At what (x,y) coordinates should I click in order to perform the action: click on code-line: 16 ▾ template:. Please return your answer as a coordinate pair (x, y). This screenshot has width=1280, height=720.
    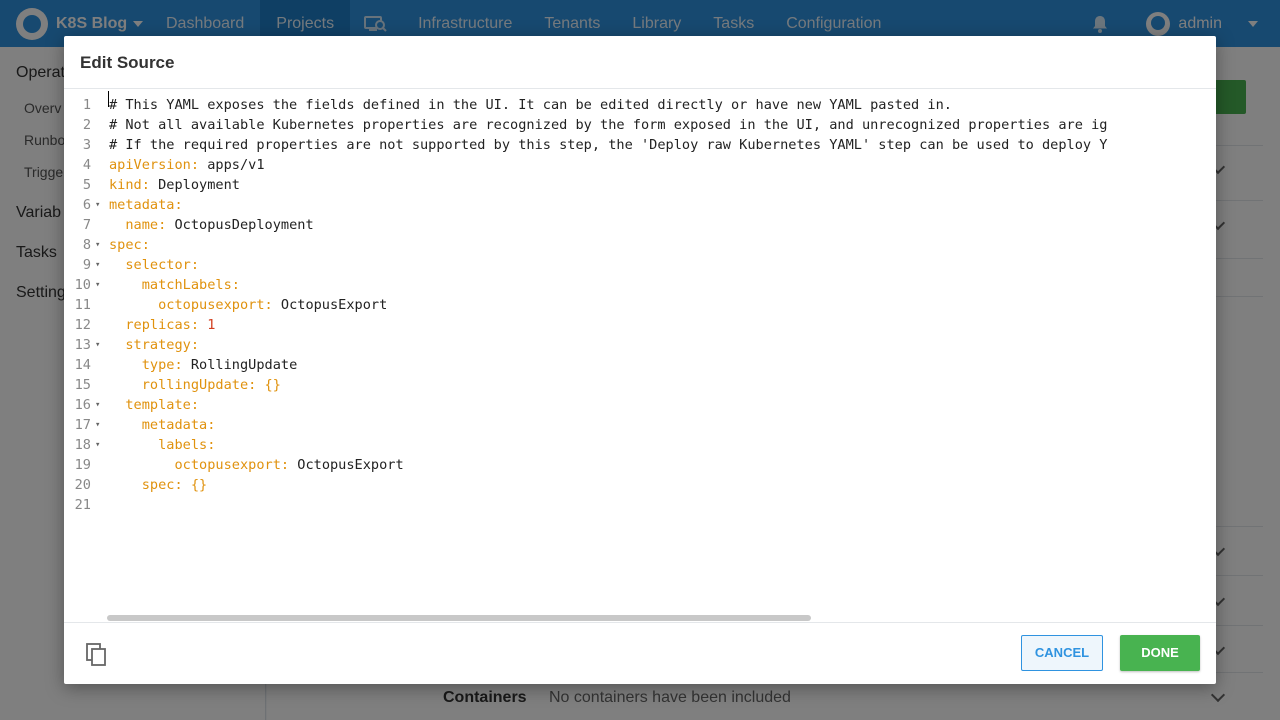
    Looking at the image, I should click on (640, 405).